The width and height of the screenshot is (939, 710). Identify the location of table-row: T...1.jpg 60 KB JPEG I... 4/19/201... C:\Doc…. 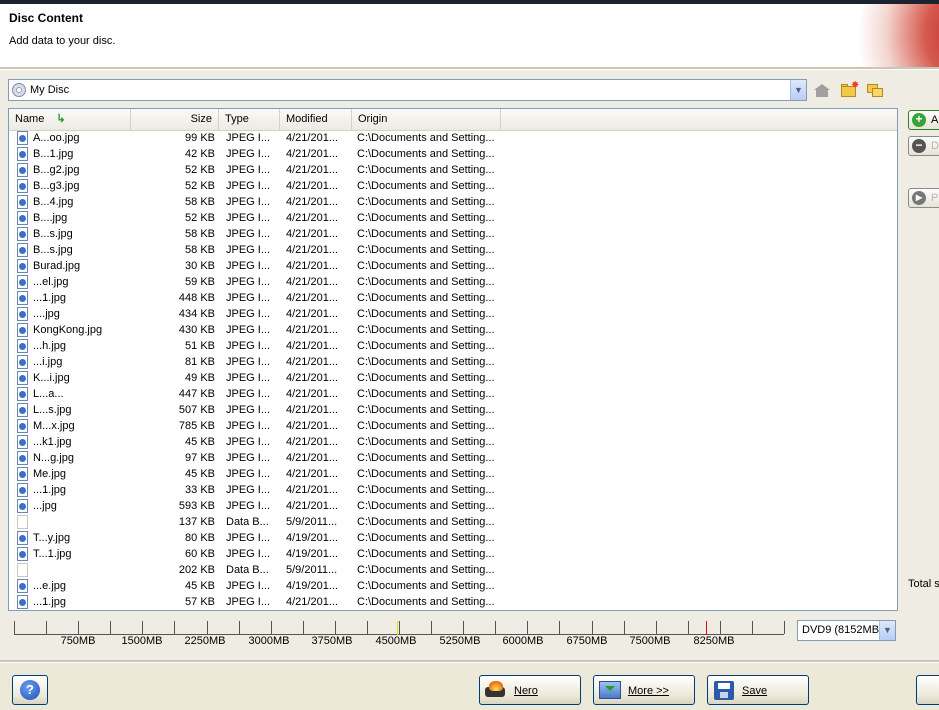
(453, 554).